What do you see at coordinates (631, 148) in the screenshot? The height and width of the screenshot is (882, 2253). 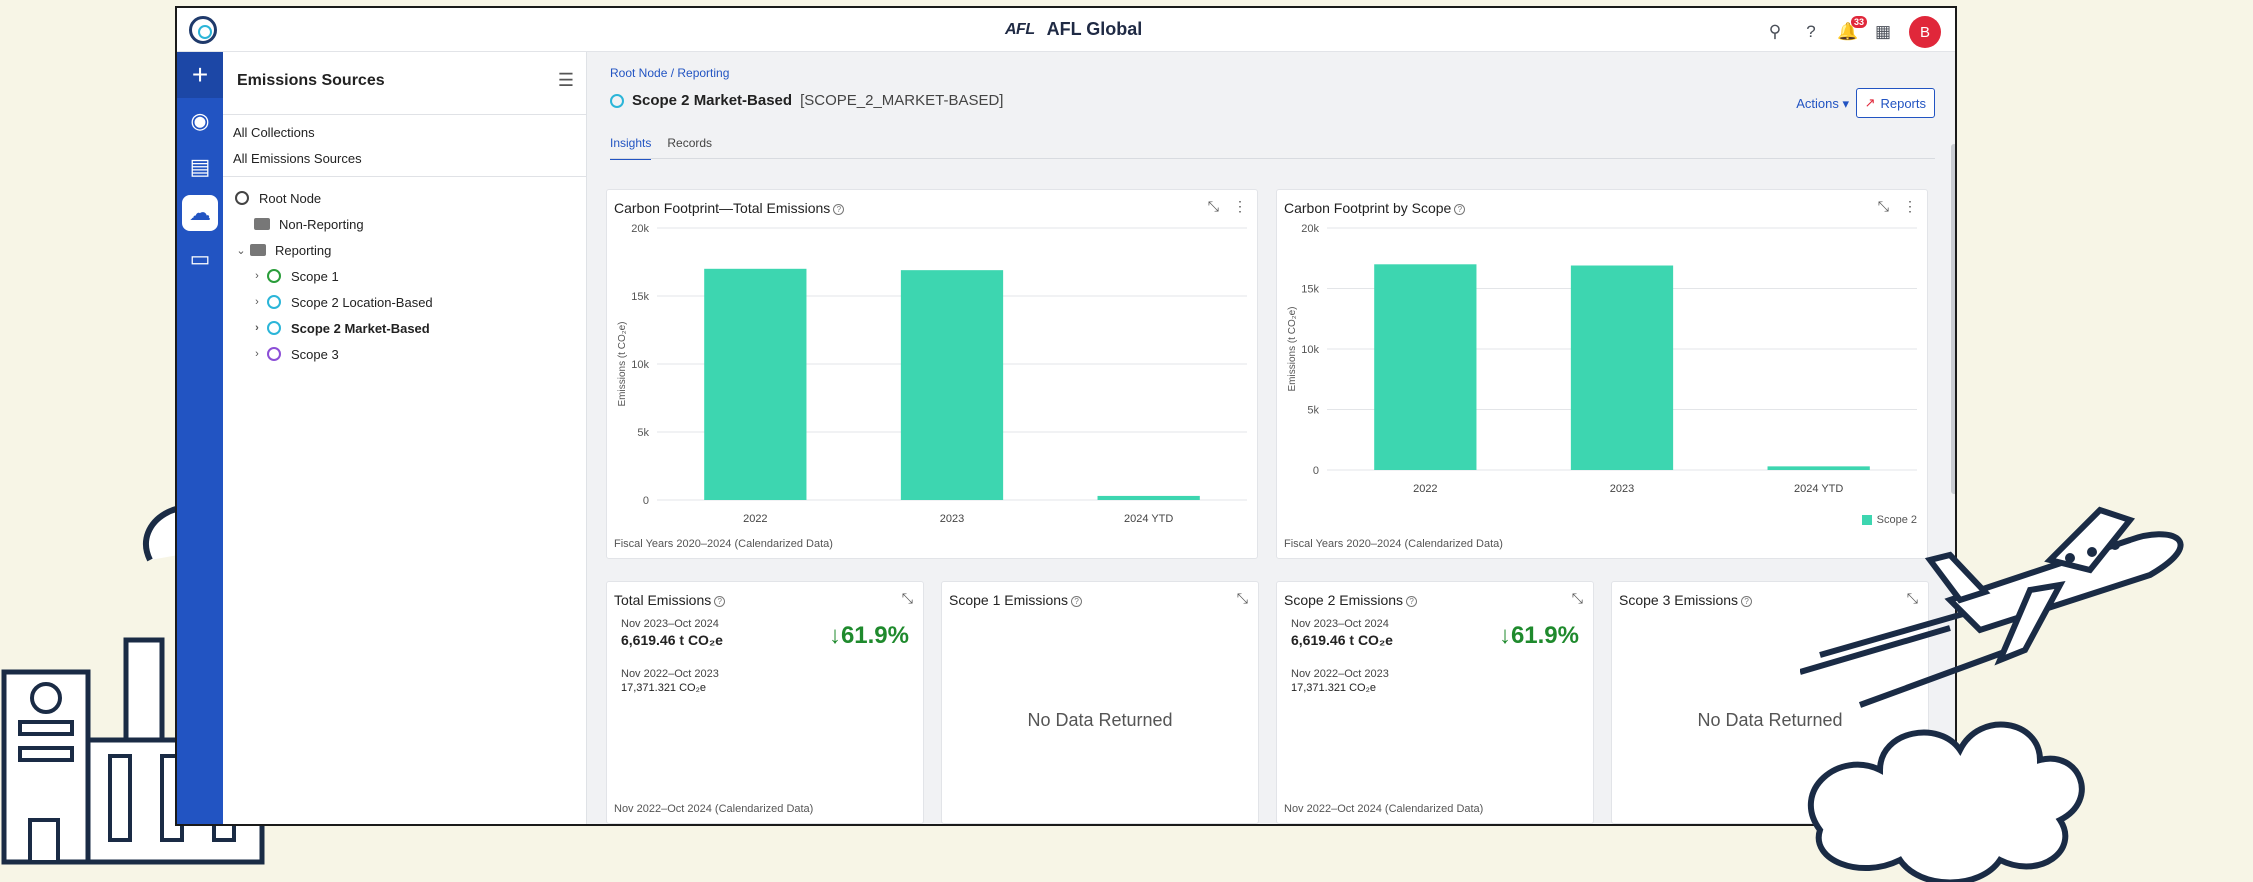 I see `tab-insights: Insights` at bounding box center [631, 148].